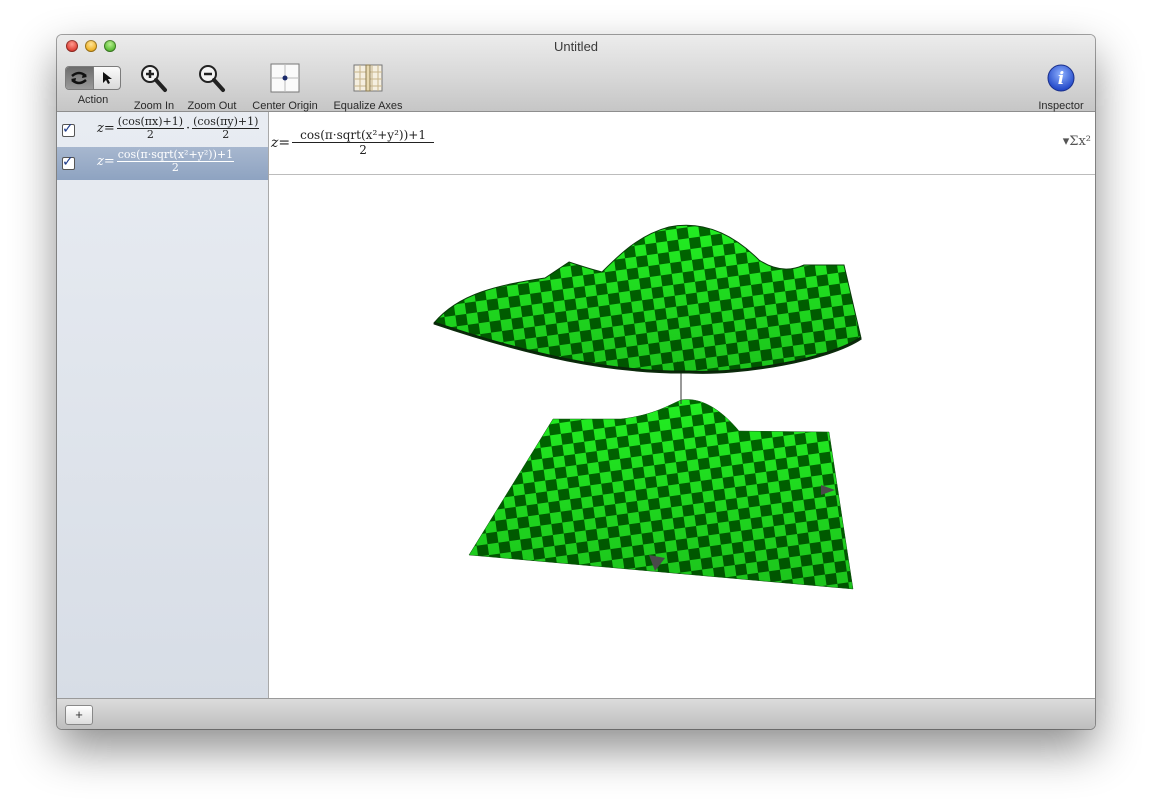  Describe the element at coordinates (281, 142) in the screenshot. I see `editor-lhs: z=` at that location.